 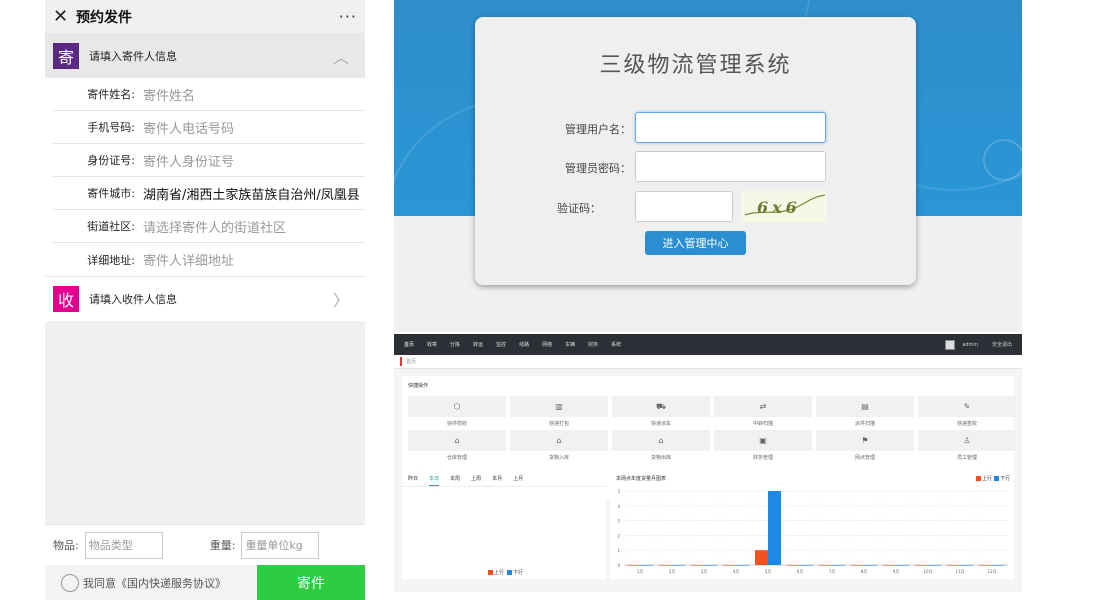 What do you see at coordinates (708, 362) in the screenshot?
I see `breadcrumb: 首页` at bounding box center [708, 362].